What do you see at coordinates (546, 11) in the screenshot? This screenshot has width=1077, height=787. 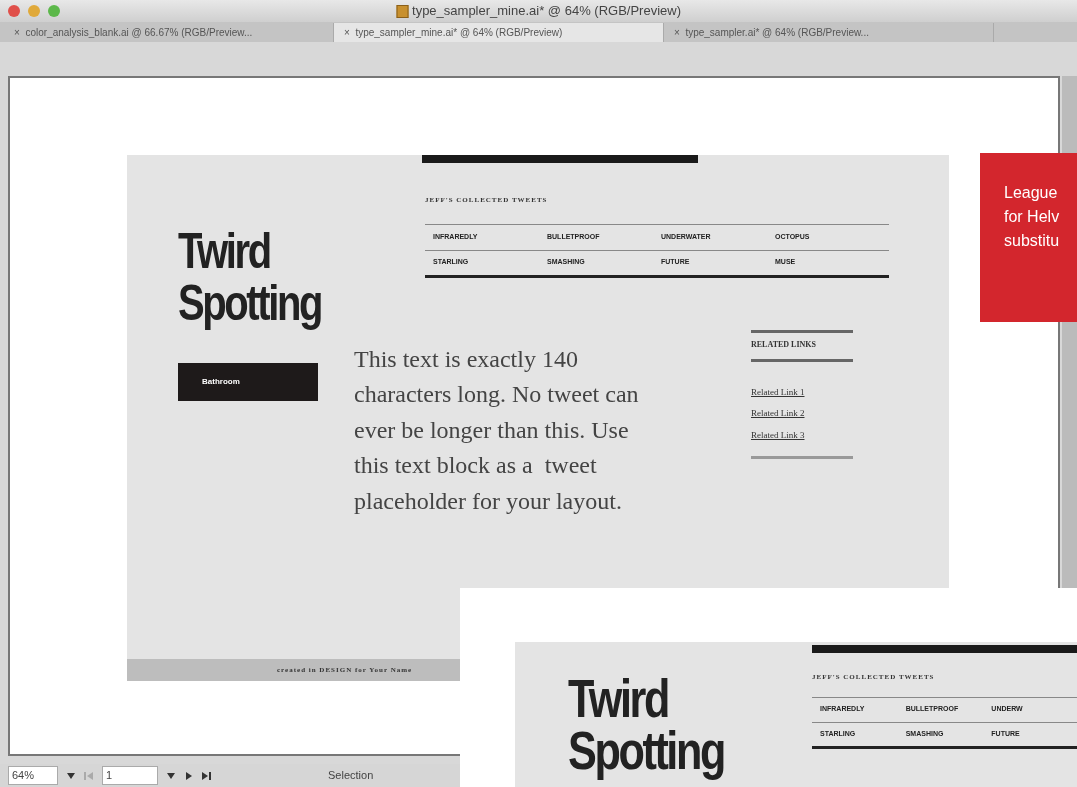 I see `window-title: type_sampler_mine.ai* @ 64% (RGB/Preview)` at bounding box center [546, 11].